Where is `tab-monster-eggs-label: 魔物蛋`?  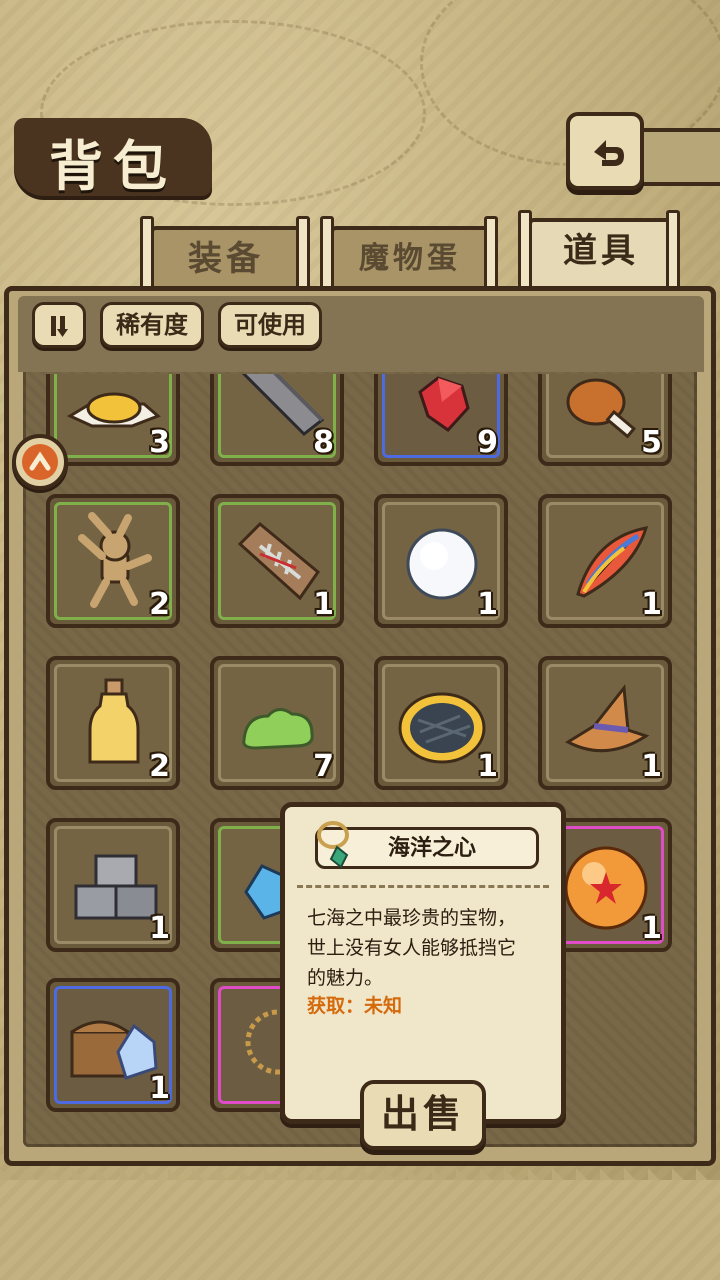 tab-monster-eggs-label: 魔物蛋 is located at coordinates (410, 258).